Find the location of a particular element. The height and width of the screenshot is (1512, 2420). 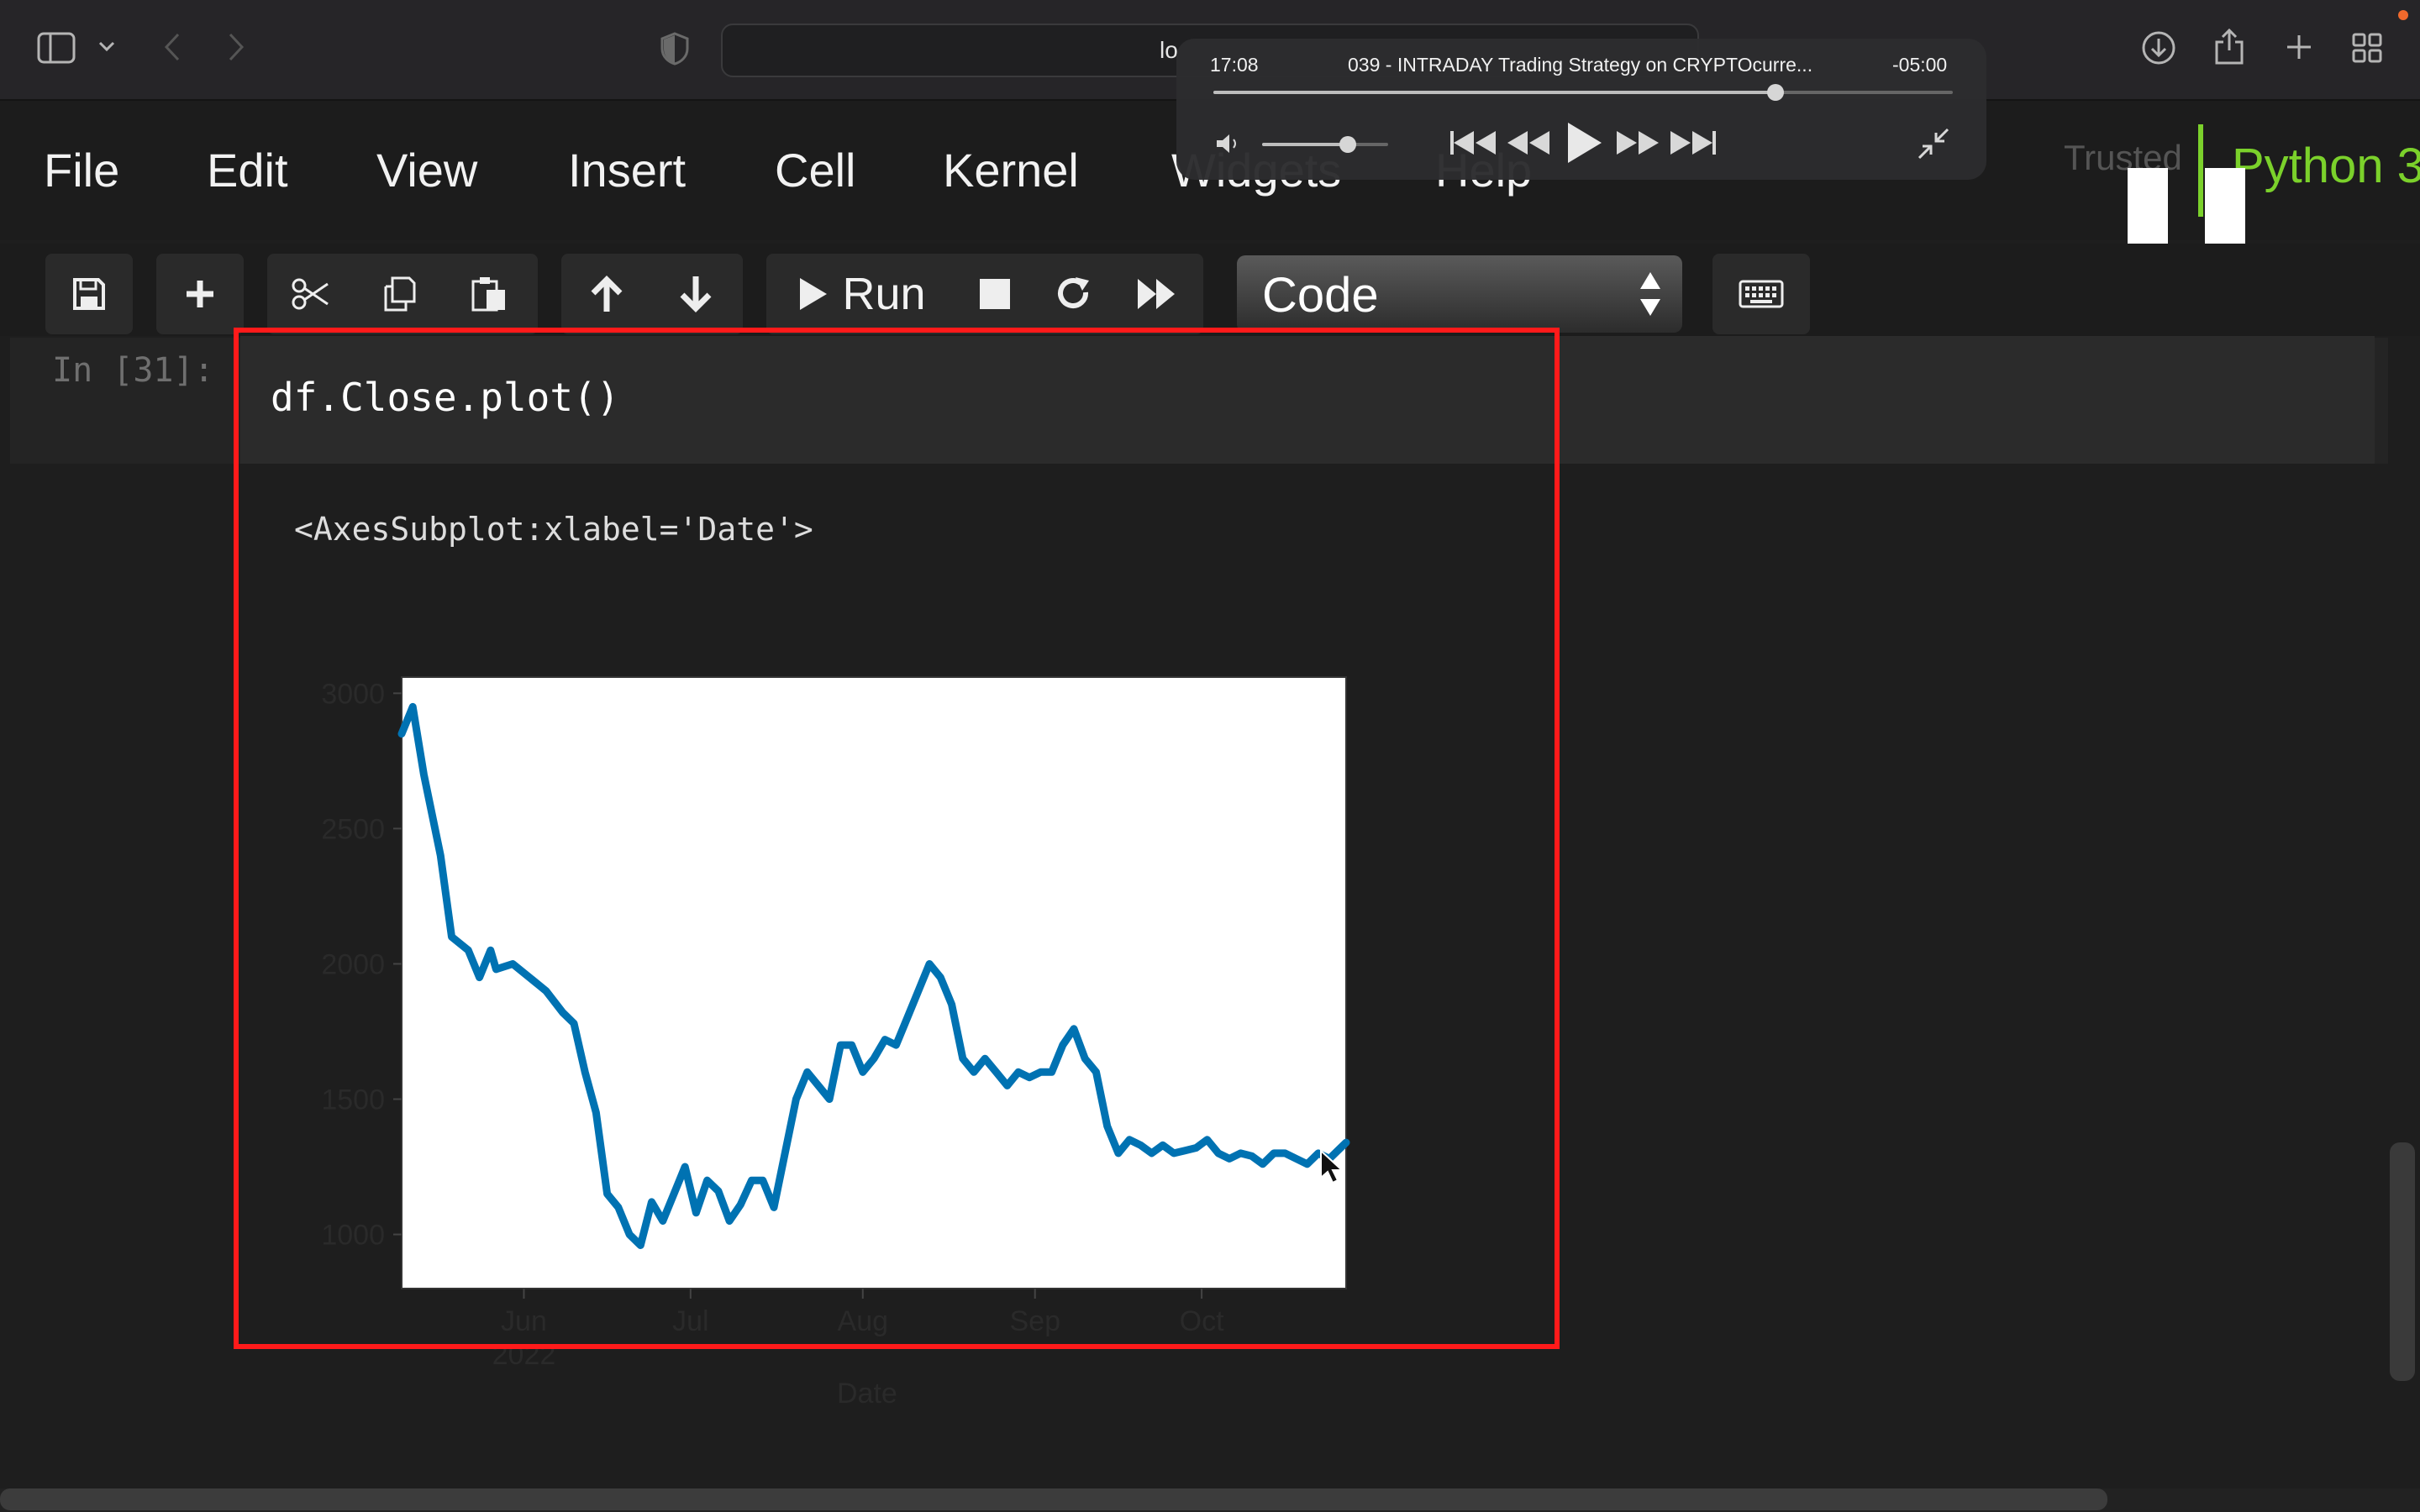

volume-icon is located at coordinates (1228, 146).